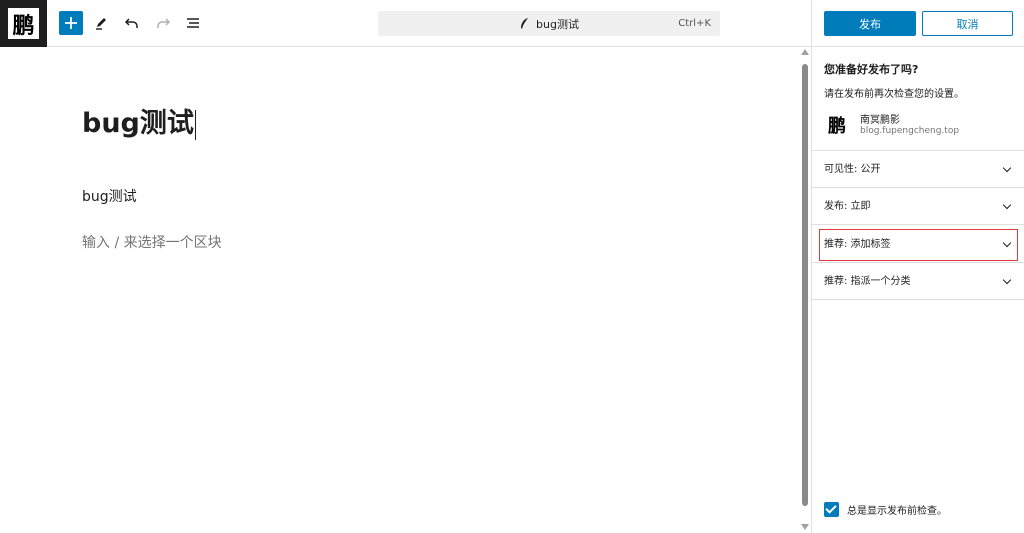  Describe the element at coordinates (918, 23) in the screenshot. I see `sidebar-header: 发布 取消` at that location.